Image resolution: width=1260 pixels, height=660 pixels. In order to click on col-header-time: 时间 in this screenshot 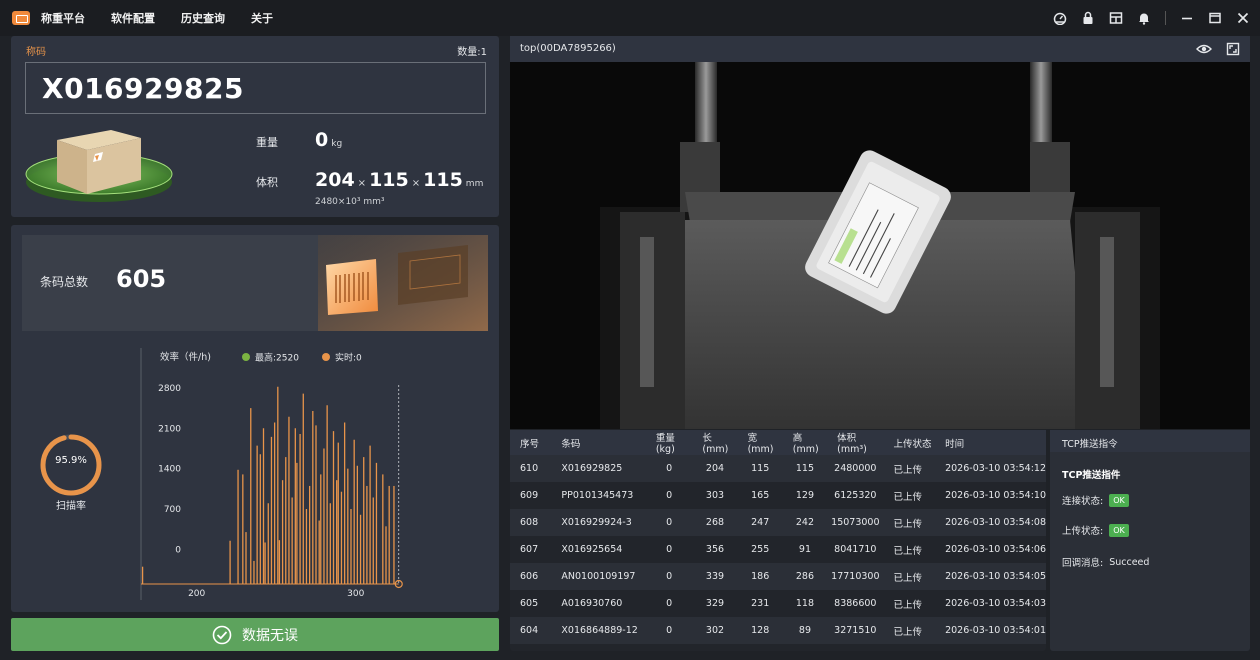, I will do `click(990, 442)`.